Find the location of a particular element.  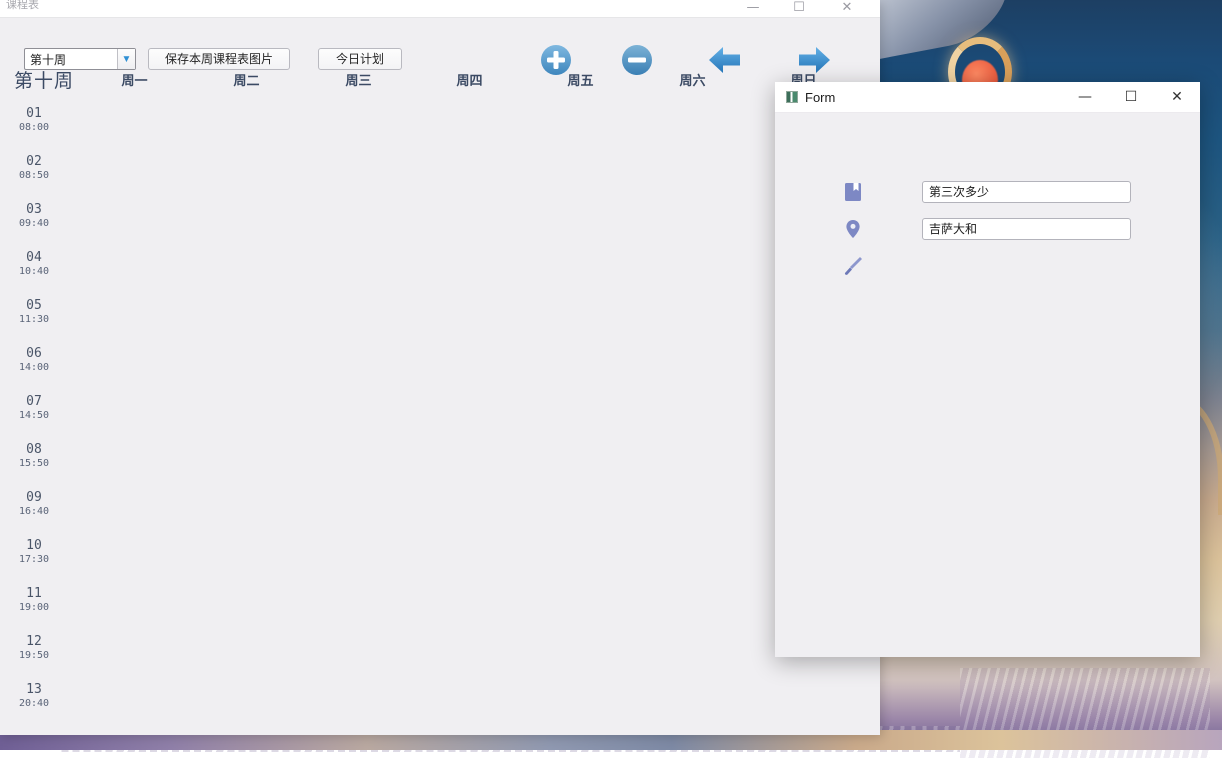

period-slot: 0614:00 is located at coordinates (34, 360).